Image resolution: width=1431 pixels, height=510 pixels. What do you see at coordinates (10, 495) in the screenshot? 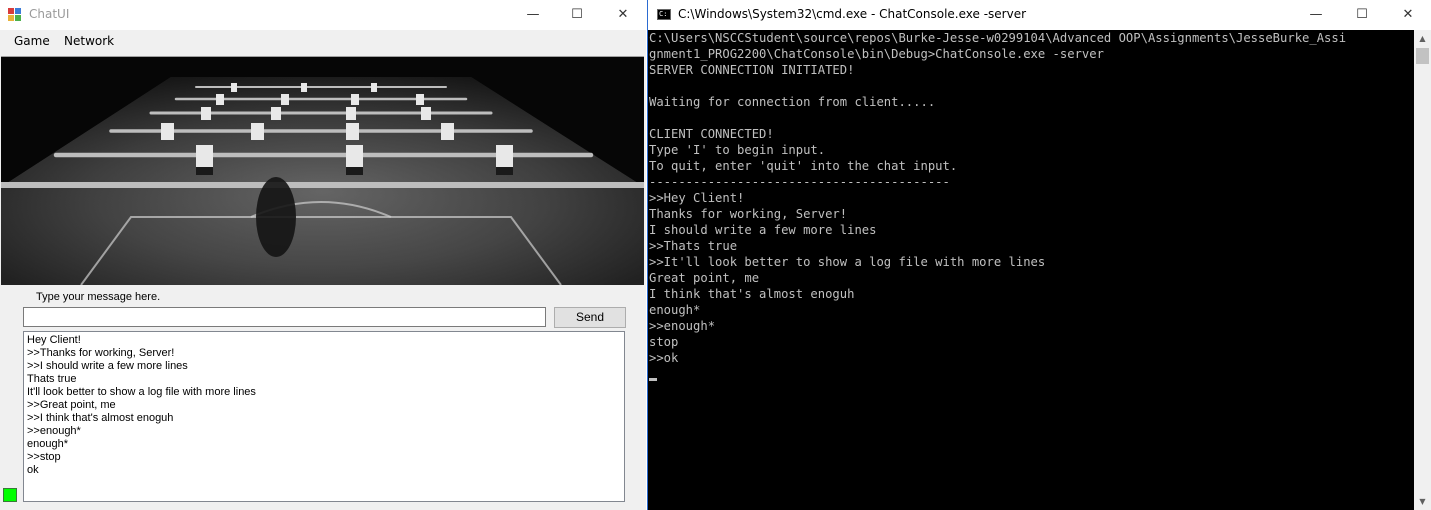
I see `connection-status-indicator` at bounding box center [10, 495].